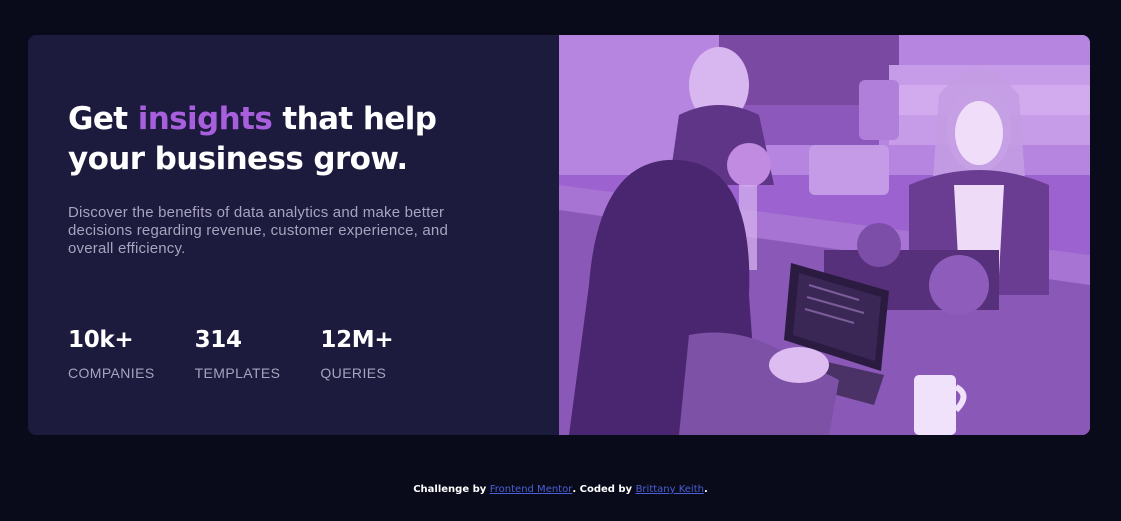 The image size is (1121, 521). What do you see at coordinates (205, 119) in the screenshot?
I see `headline-accent: insights` at bounding box center [205, 119].